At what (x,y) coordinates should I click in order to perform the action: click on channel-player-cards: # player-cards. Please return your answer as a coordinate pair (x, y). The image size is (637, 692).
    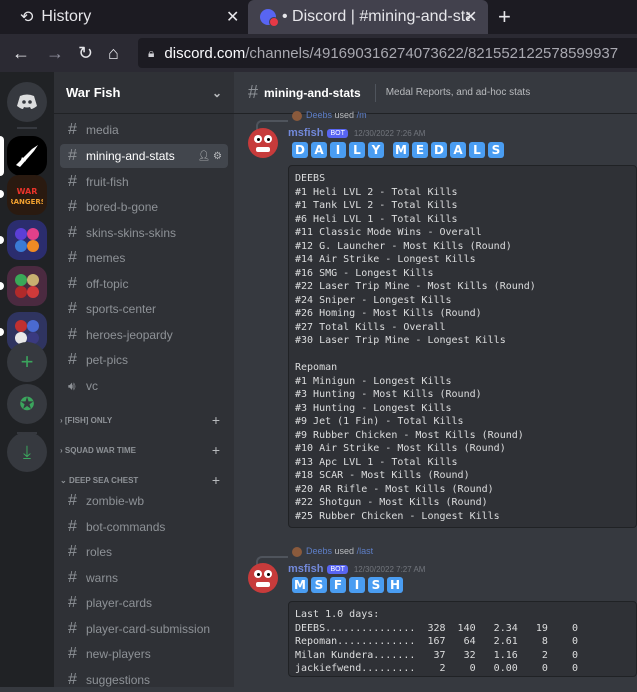
    Looking at the image, I should click on (144, 603).